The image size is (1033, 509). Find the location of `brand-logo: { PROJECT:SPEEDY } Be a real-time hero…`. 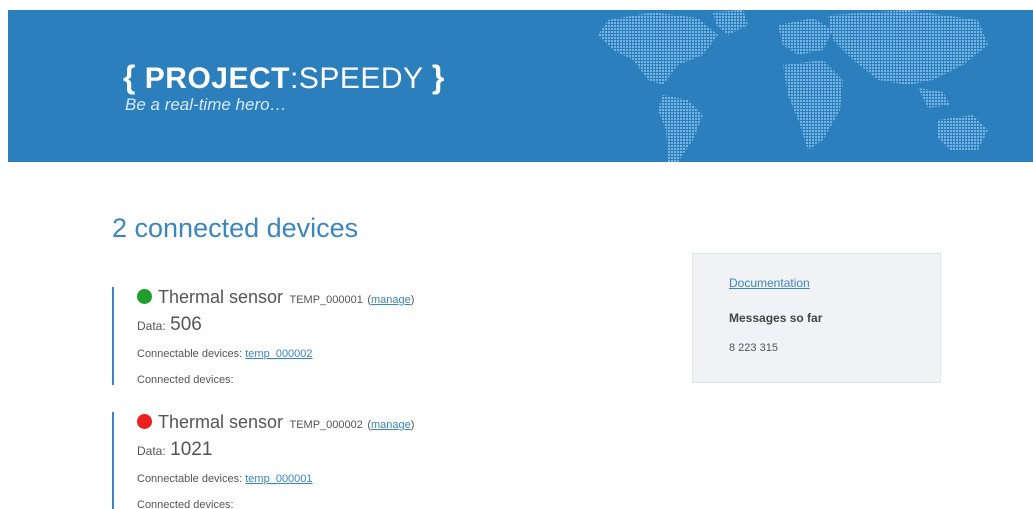

brand-logo: { PROJECT:SPEEDY } Be a real-time hero… is located at coordinates (284, 87).